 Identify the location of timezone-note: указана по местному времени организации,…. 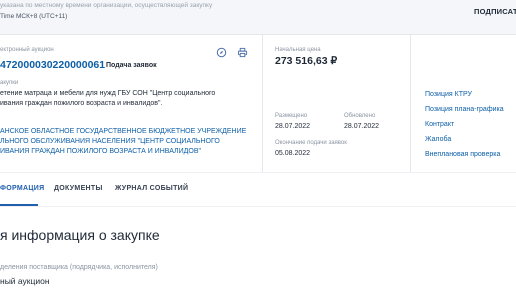
(106, 5).